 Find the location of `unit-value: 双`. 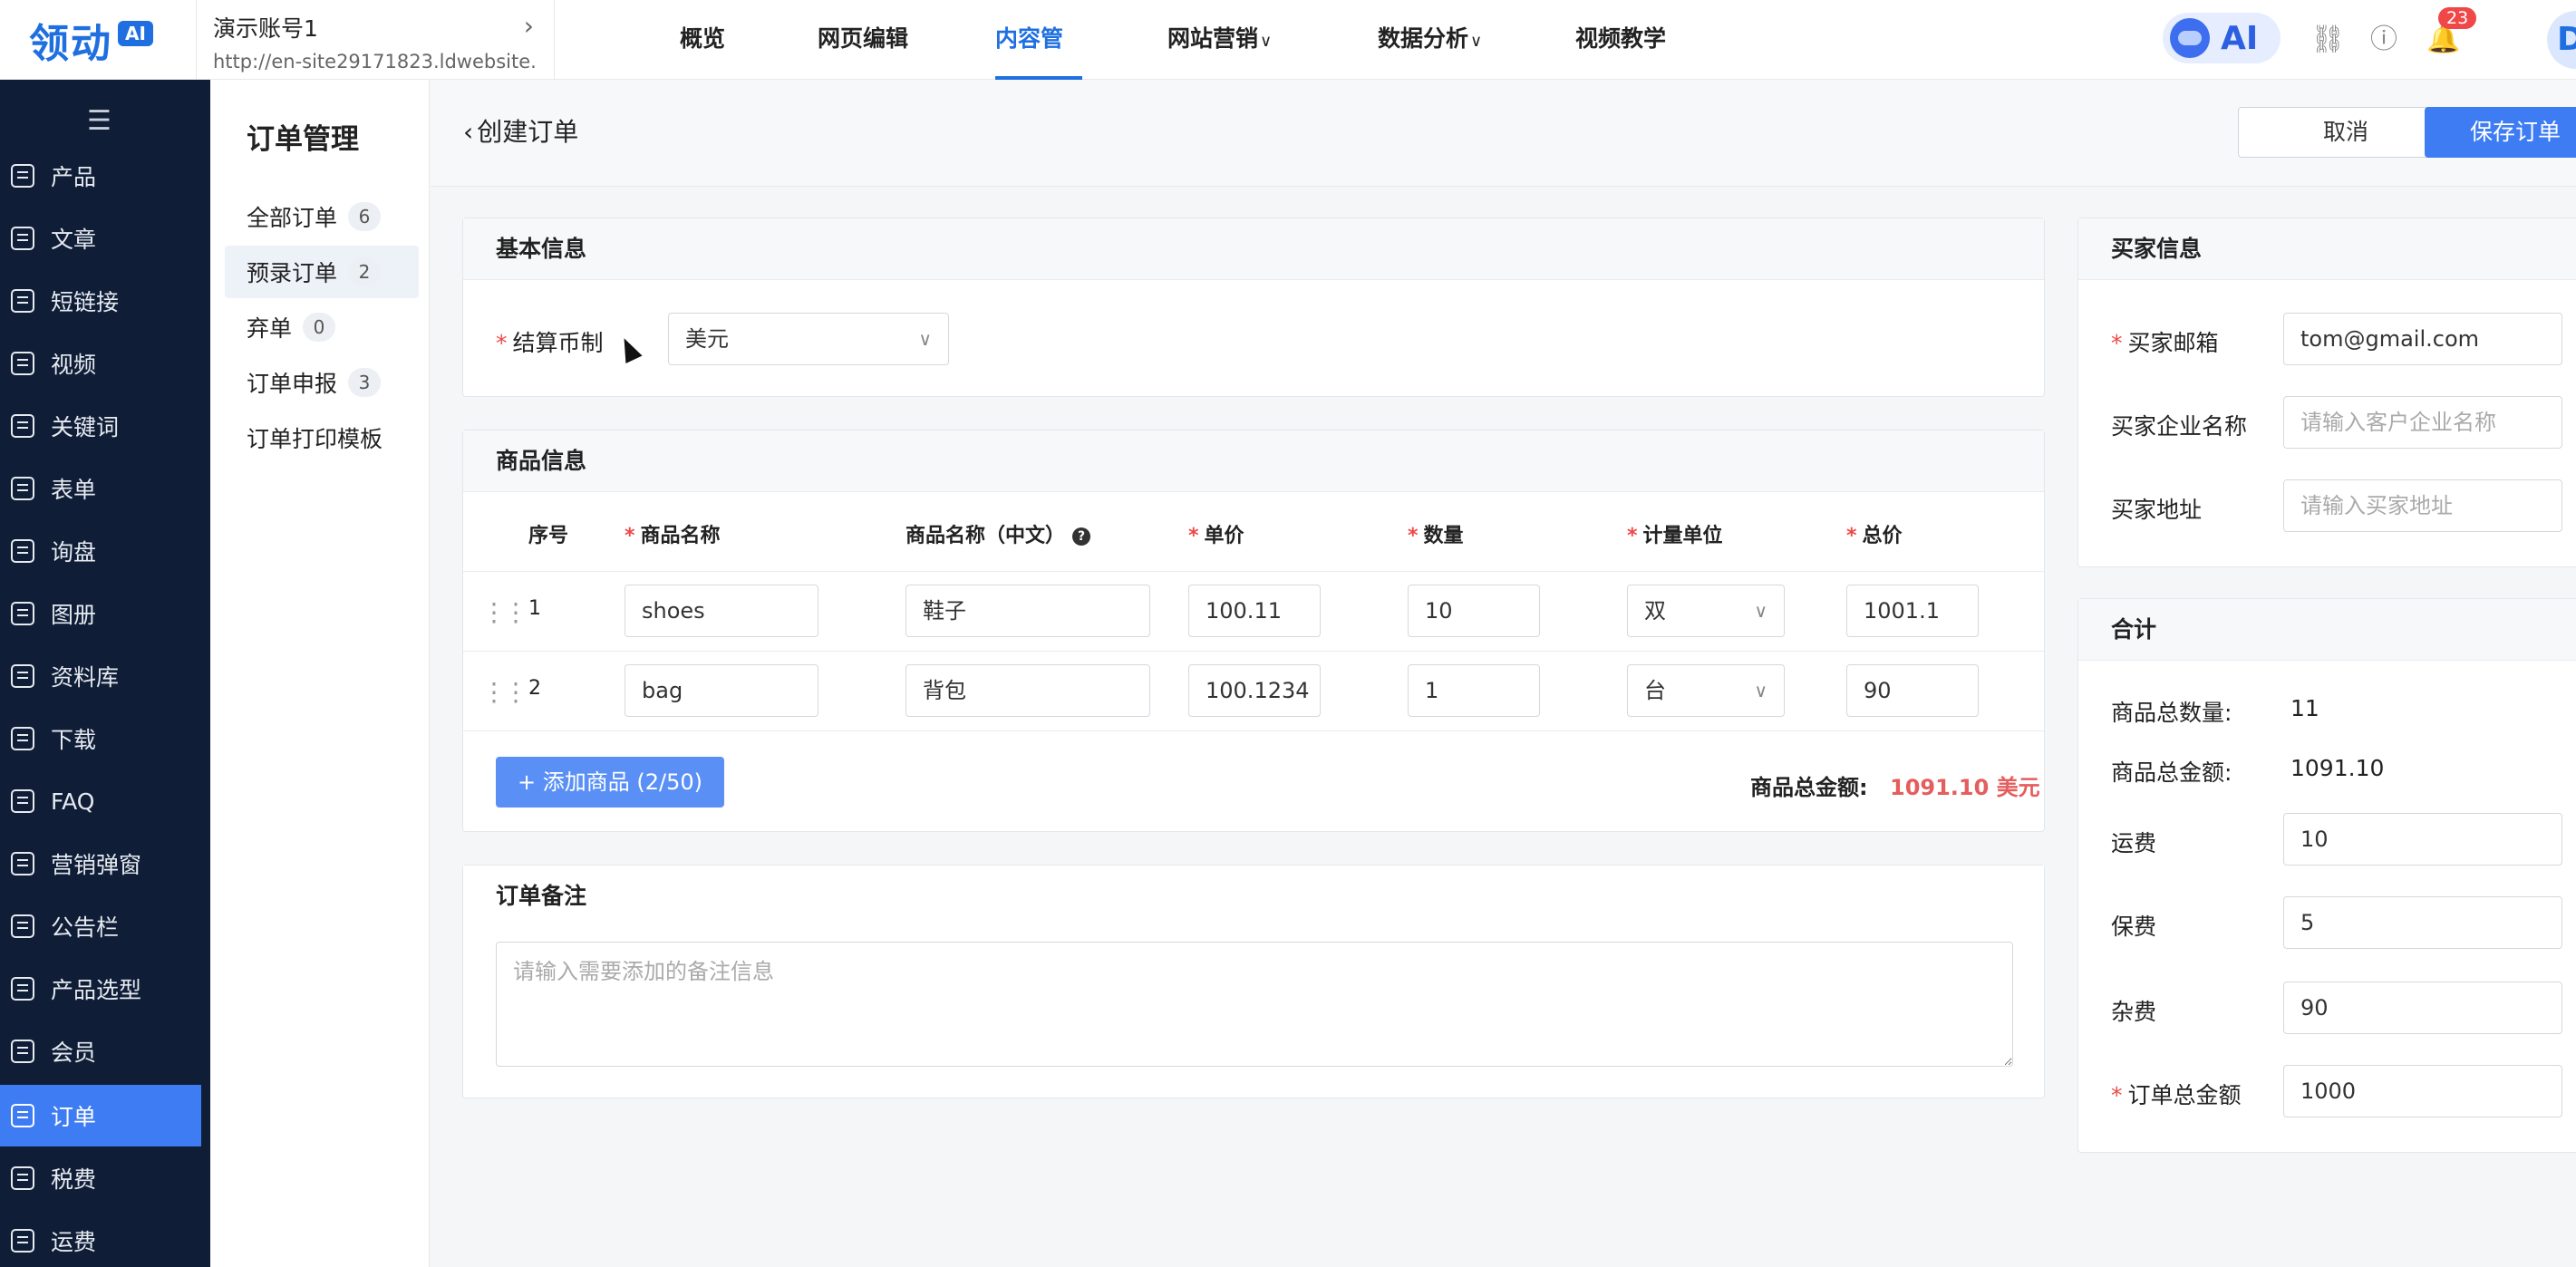

unit-value: 双 is located at coordinates (1655, 611).